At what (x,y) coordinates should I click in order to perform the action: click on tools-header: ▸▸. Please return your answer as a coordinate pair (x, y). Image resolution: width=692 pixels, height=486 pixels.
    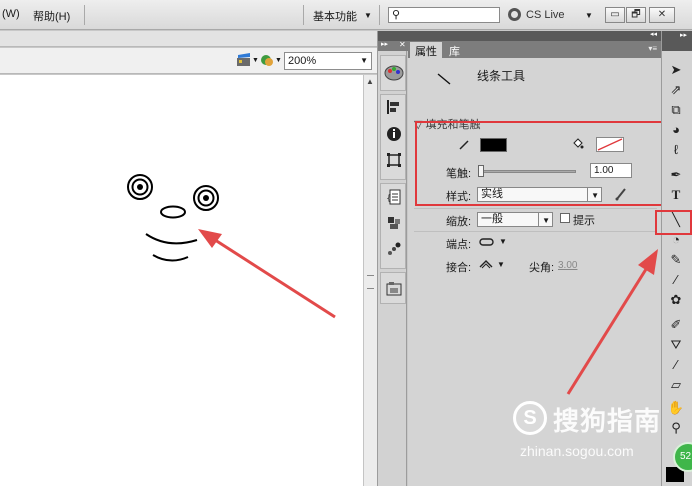
    Looking at the image, I should click on (677, 41).